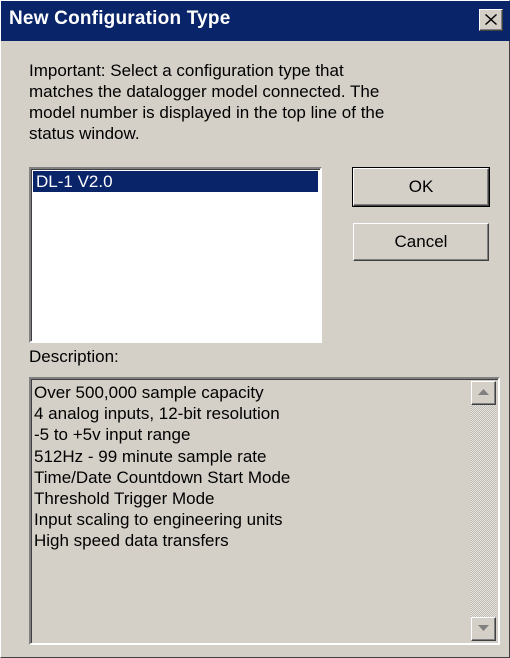 Image resolution: width=510 pixels, height=658 pixels. I want to click on scroll-up-button, so click(483, 393).